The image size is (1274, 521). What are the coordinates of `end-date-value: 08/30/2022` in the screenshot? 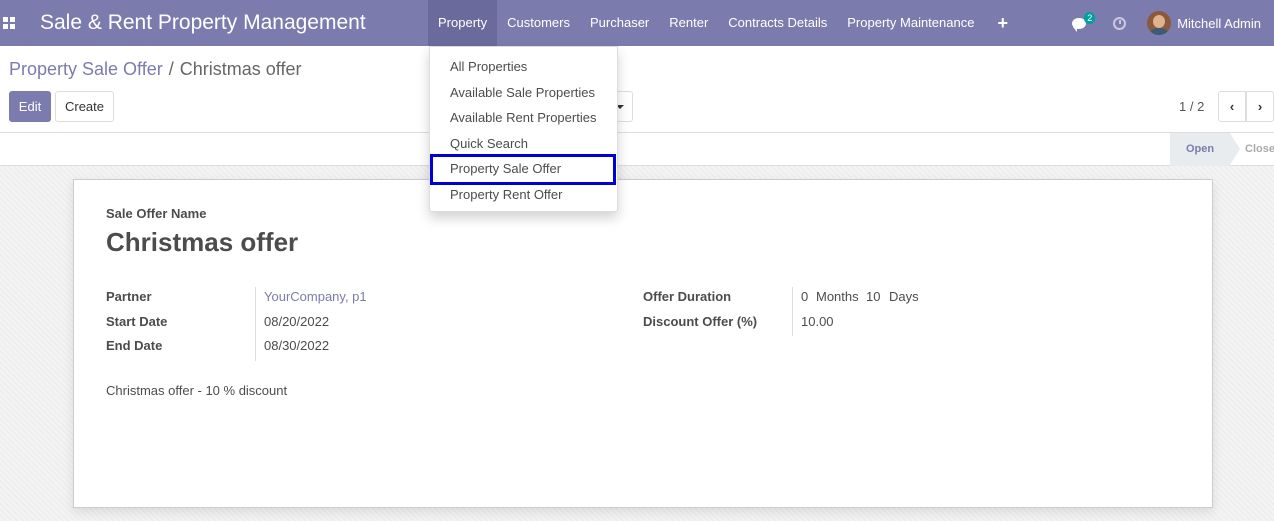 It's located at (297, 345).